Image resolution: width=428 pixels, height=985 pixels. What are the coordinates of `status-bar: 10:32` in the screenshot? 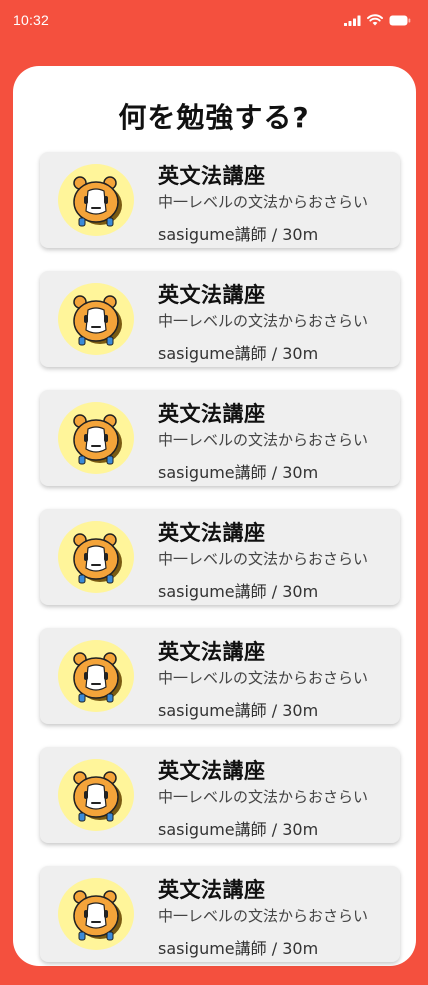 It's located at (214, 22).